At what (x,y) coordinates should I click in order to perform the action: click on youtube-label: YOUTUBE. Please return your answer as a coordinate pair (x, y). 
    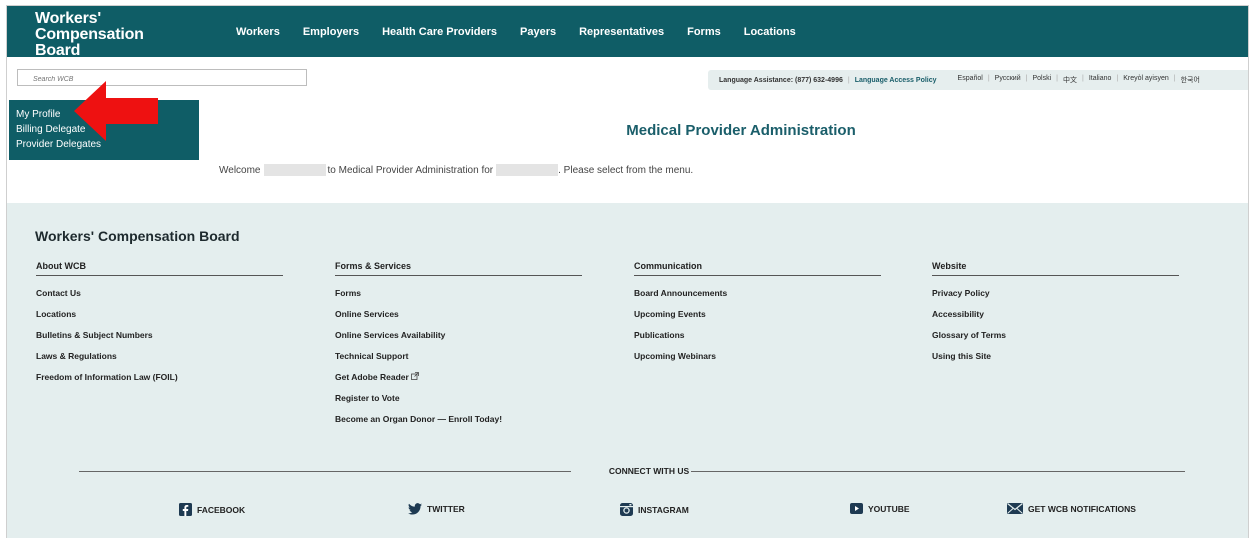
    Looking at the image, I should click on (889, 508).